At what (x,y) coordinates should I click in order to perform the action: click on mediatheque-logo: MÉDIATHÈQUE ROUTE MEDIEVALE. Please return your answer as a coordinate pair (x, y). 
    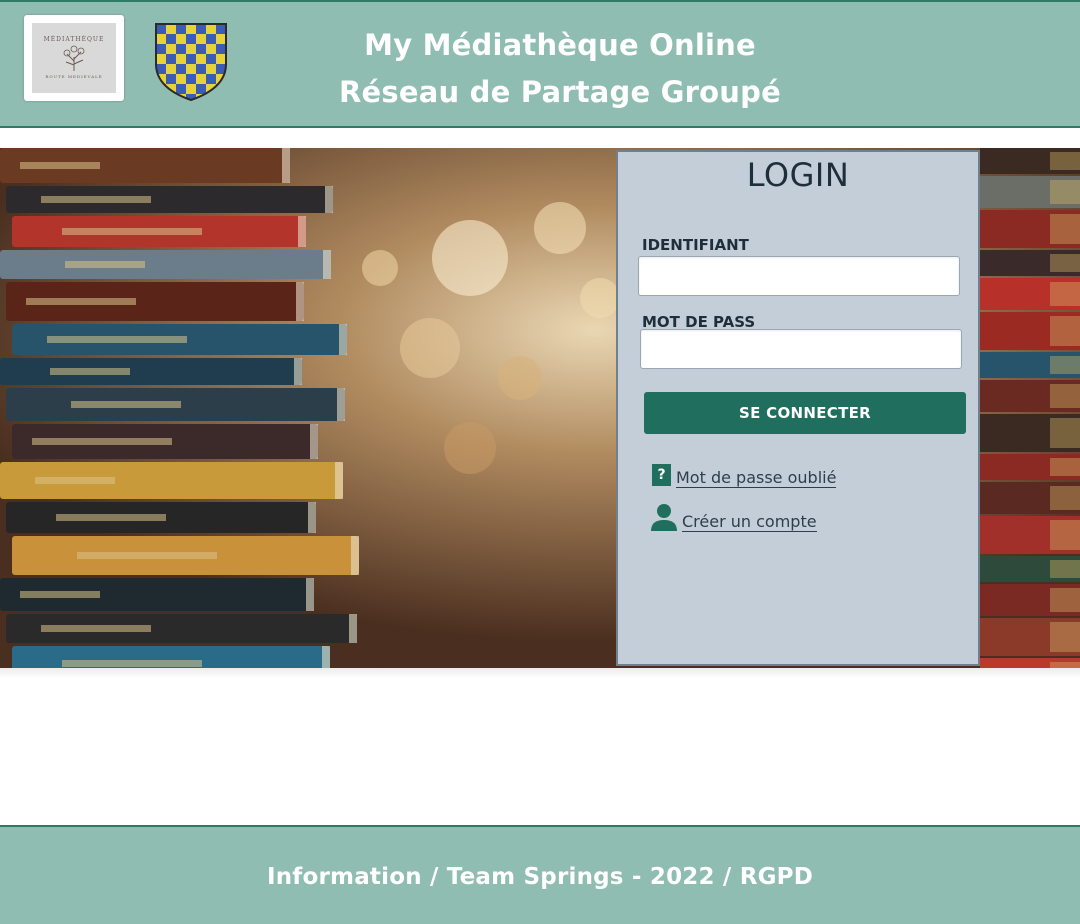
    Looking at the image, I should click on (74, 58).